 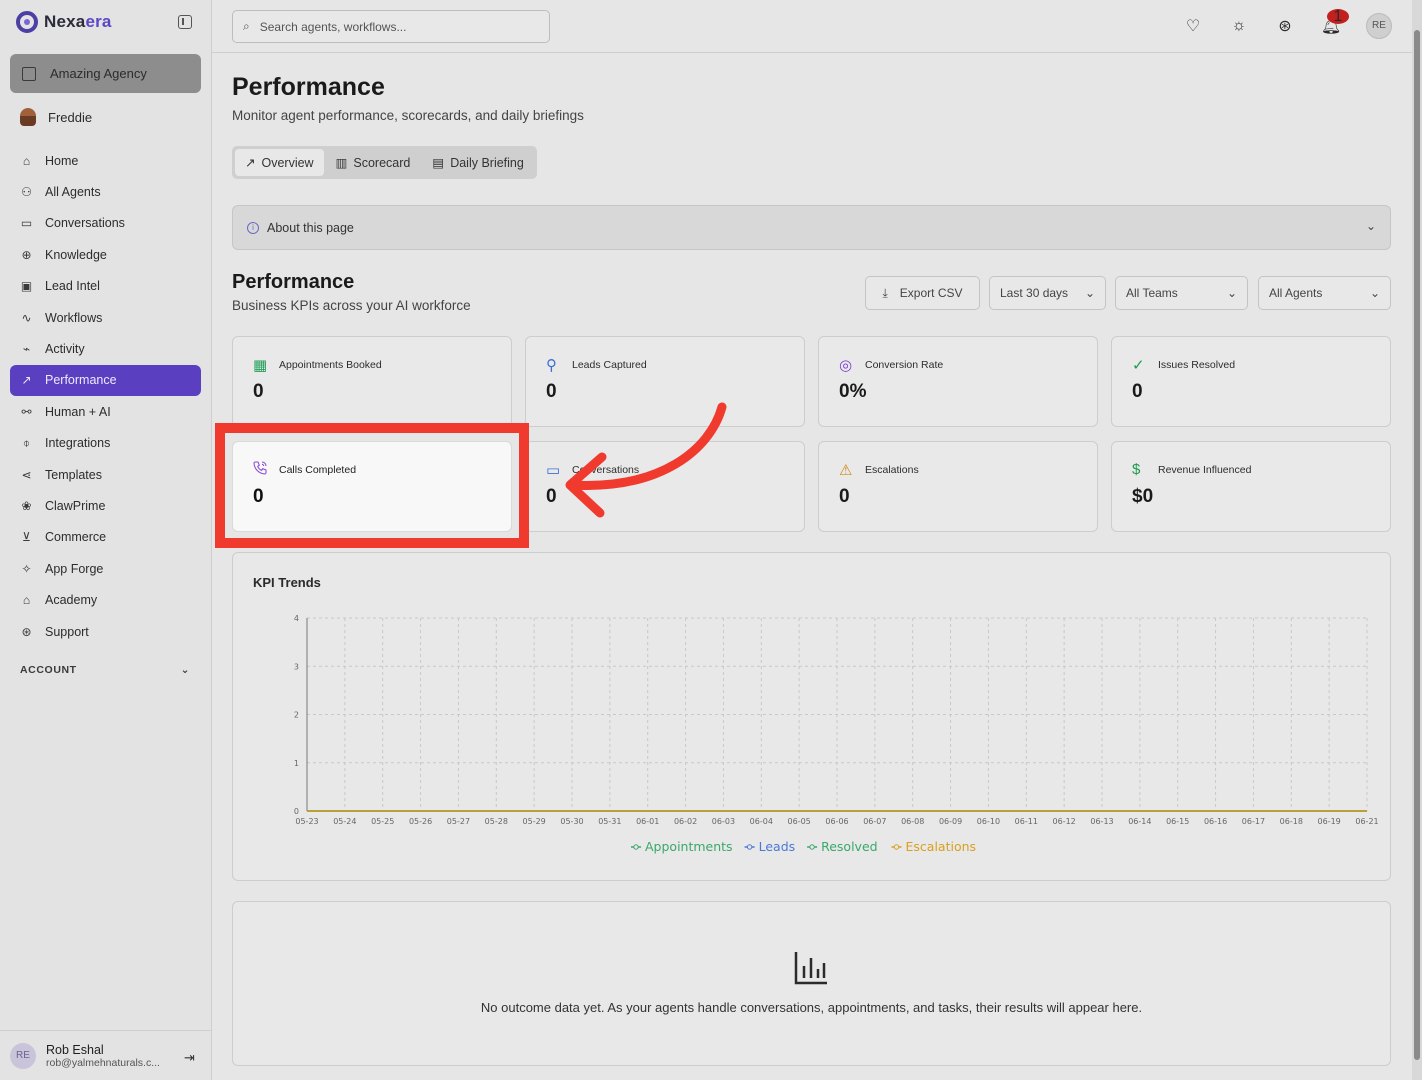 I want to click on sidebar-item-clawprime: ❀ ClawPrime, so click(x=105, y=505).